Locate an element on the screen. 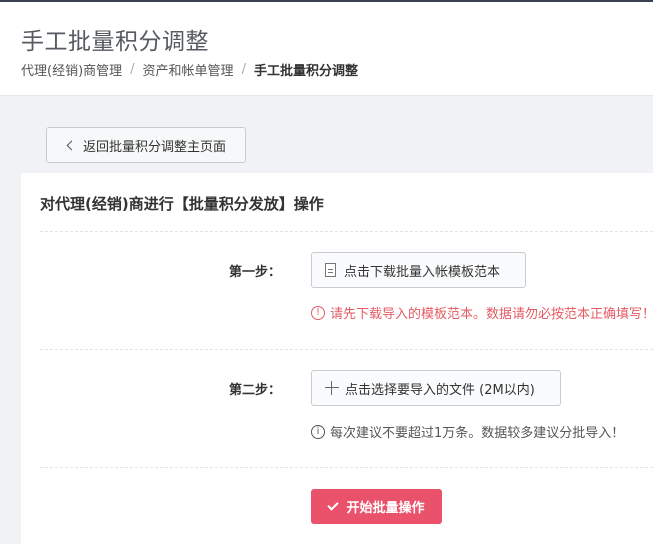  info-circle-icon: i is located at coordinates (318, 431).